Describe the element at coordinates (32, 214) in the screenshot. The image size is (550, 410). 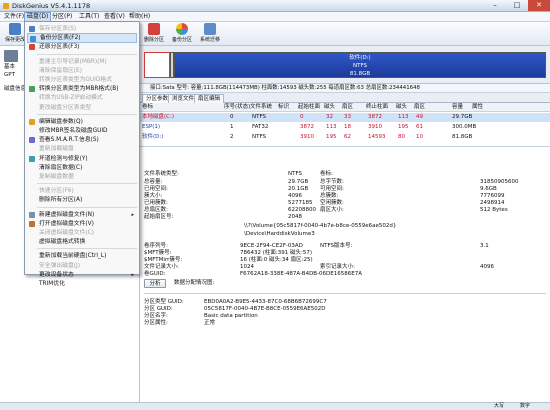
I see `new-vdisk-icon` at that location.